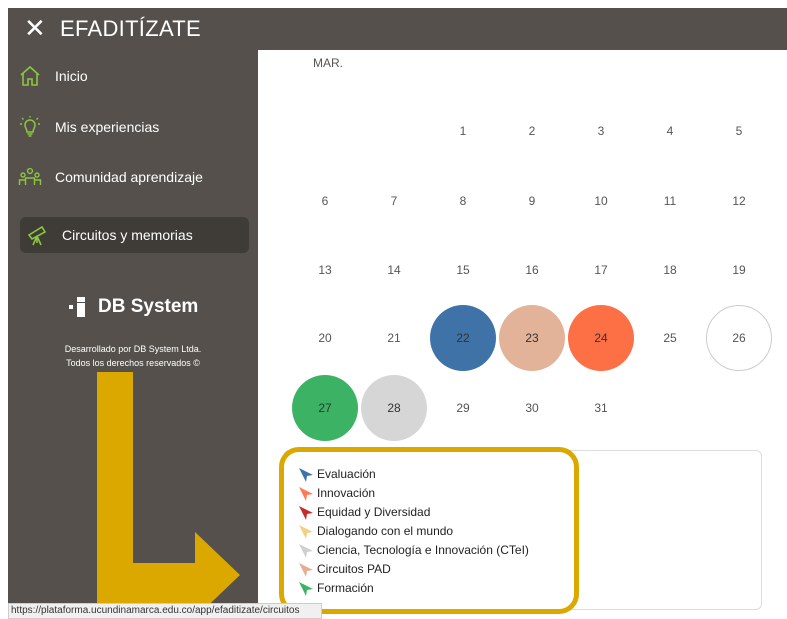 This screenshot has height=619, width=787. I want to click on calendar-day: 21, so click(394, 338).